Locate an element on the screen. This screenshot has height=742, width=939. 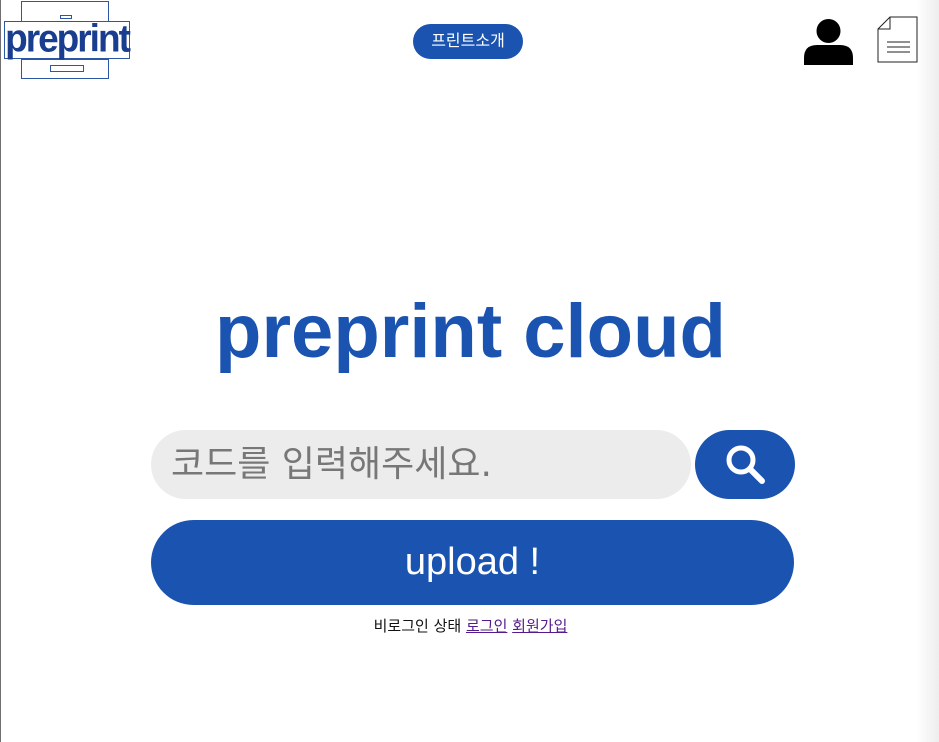
logo-text: preprint is located at coordinates (68, 38).